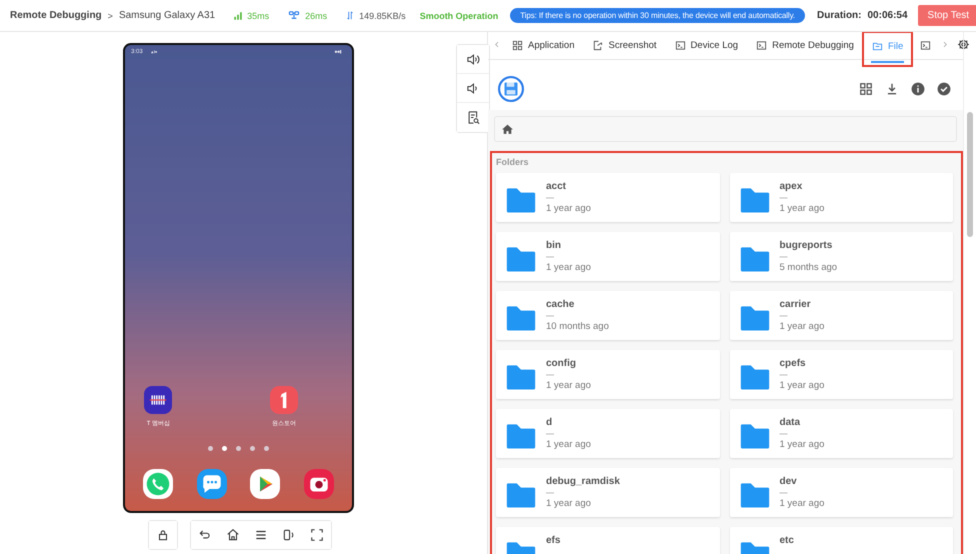 This screenshot has height=554, width=976. Describe the element at coordinates (877, 46) in the screenshot. I see `folder-icon` at that location.